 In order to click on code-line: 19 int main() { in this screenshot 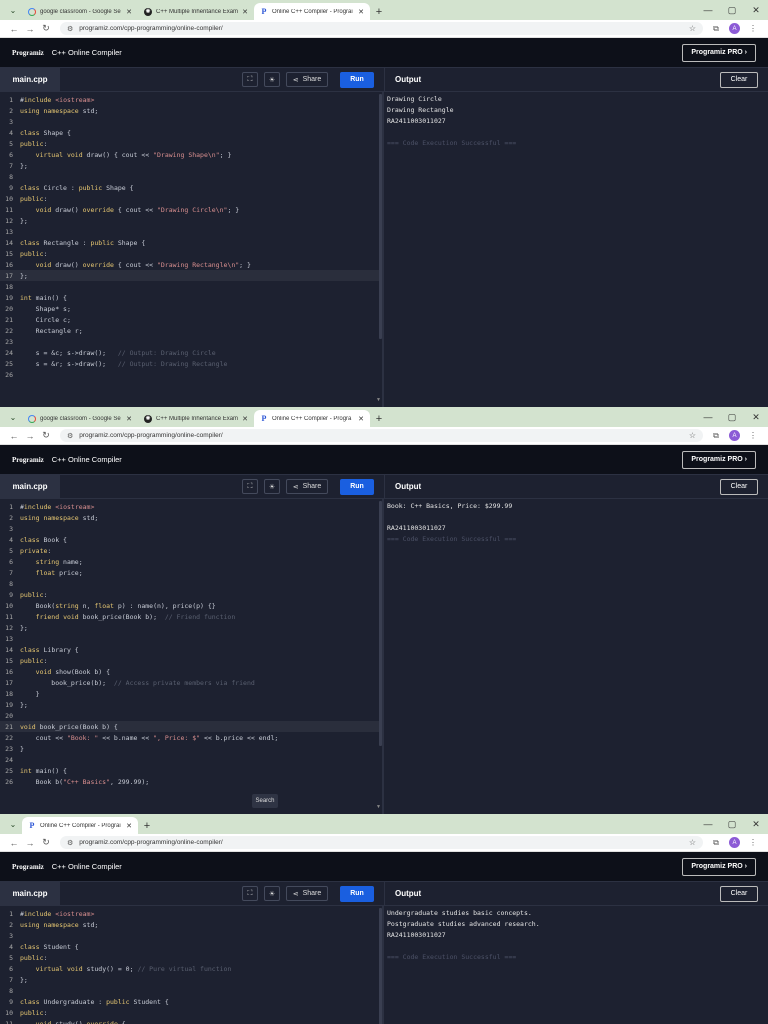, I will do `click(191, 297)`.